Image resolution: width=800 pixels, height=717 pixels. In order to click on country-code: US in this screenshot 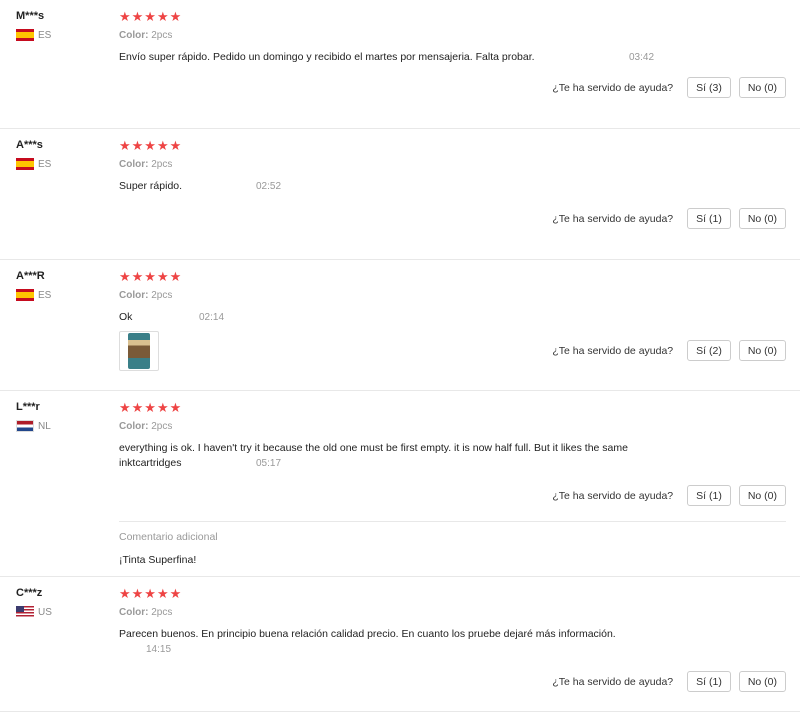, I will do `click(45, 612)`.